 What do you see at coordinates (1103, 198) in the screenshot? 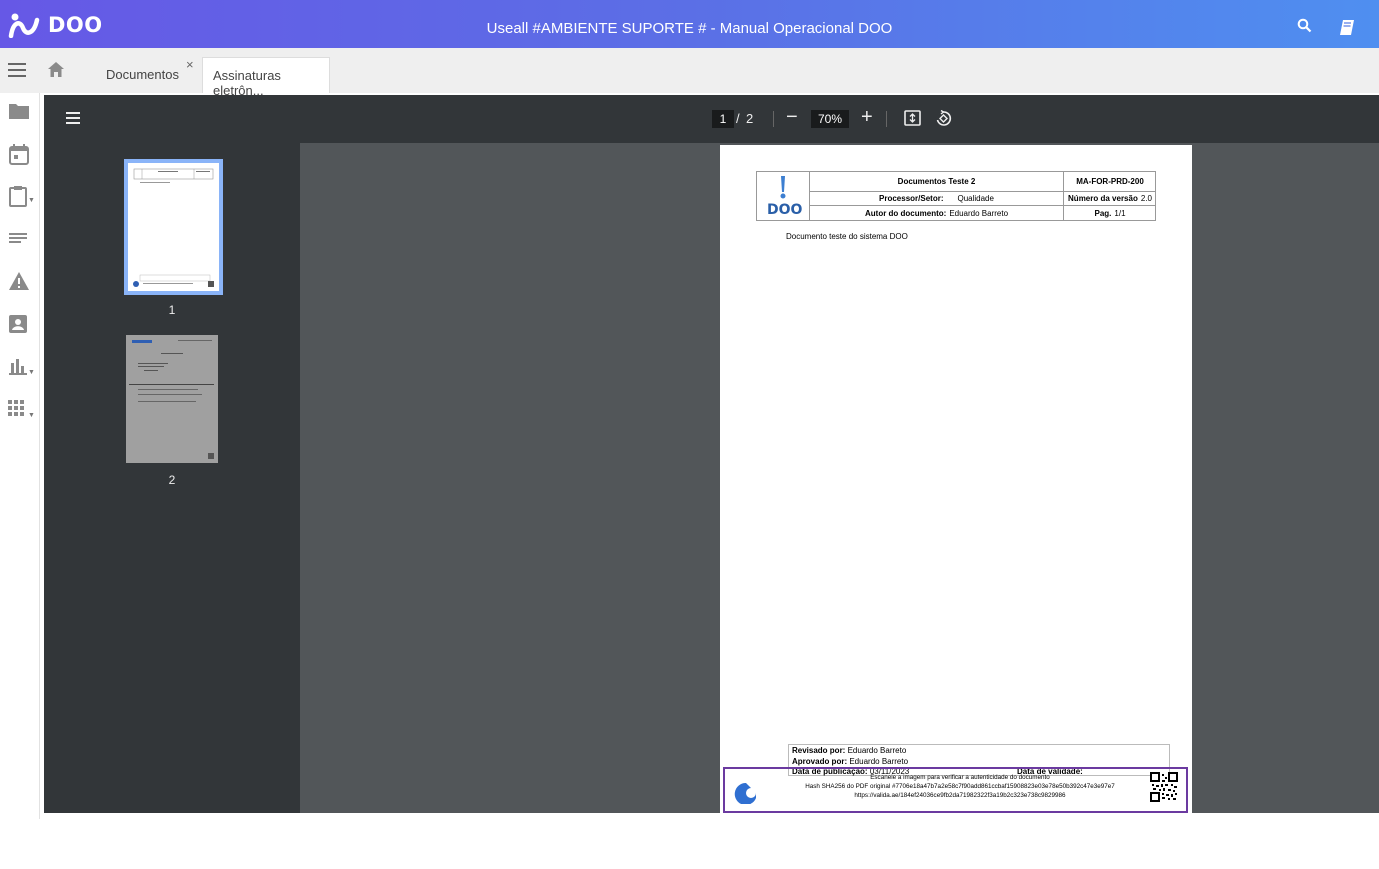
I see `version-label: Número da versão` at bounding box center [1103, 198].